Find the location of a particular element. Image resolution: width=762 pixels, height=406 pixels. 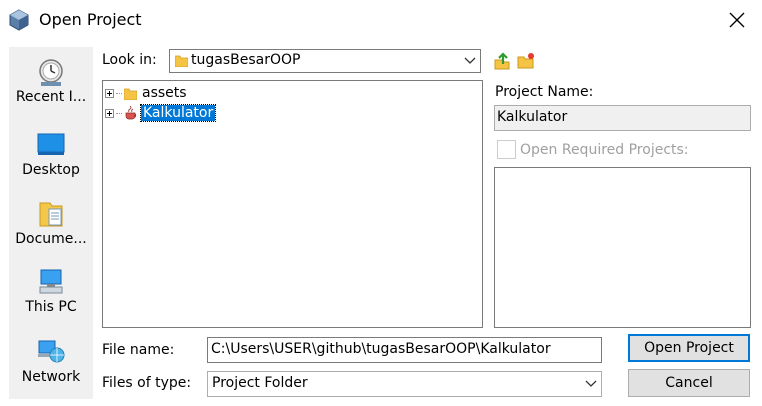

network-icon is located at coordinates (51, 351).